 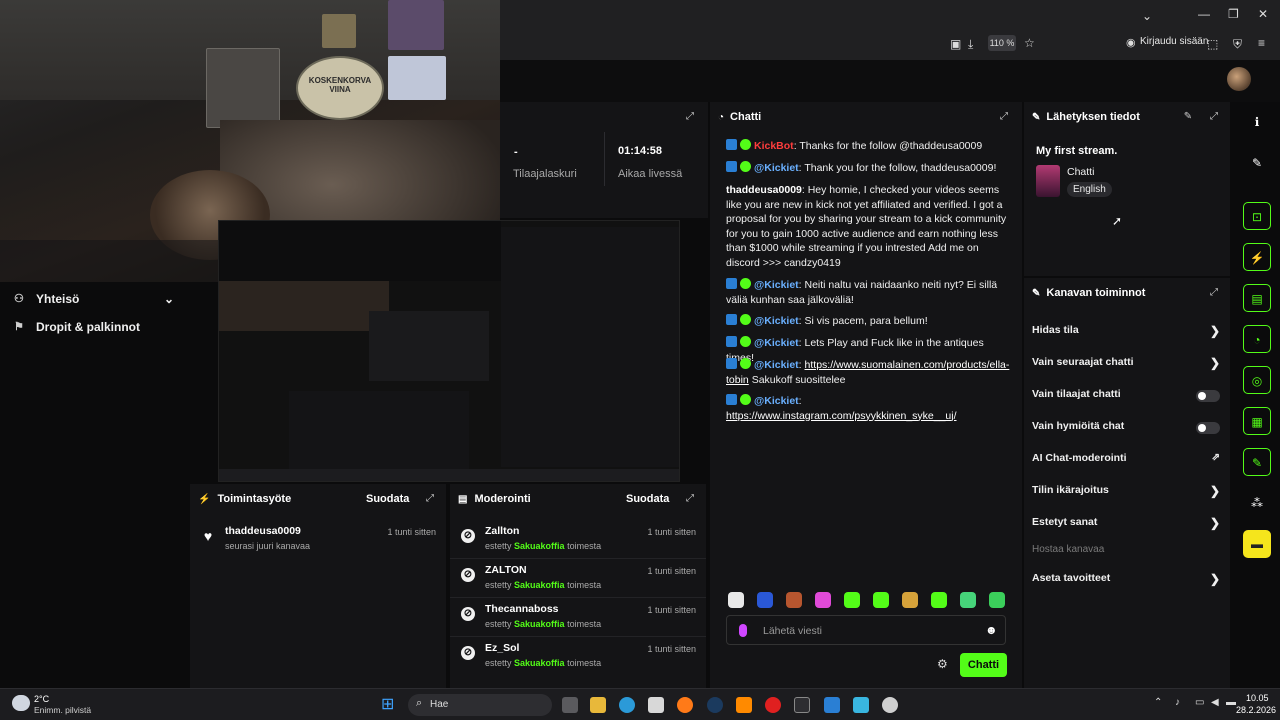 I want to click on emote-ghost-icon, so click(x=736, y=600).